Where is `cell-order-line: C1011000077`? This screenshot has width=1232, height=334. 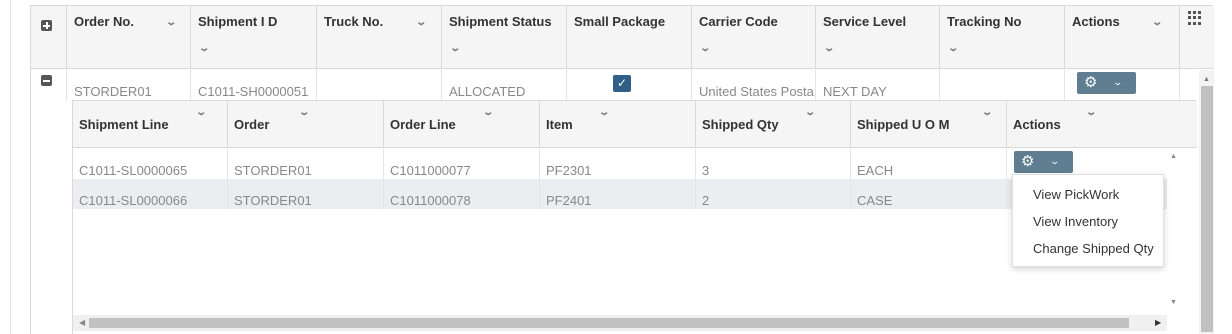 cell-order-line: C1011000077 is located at coordinates (462, 164).